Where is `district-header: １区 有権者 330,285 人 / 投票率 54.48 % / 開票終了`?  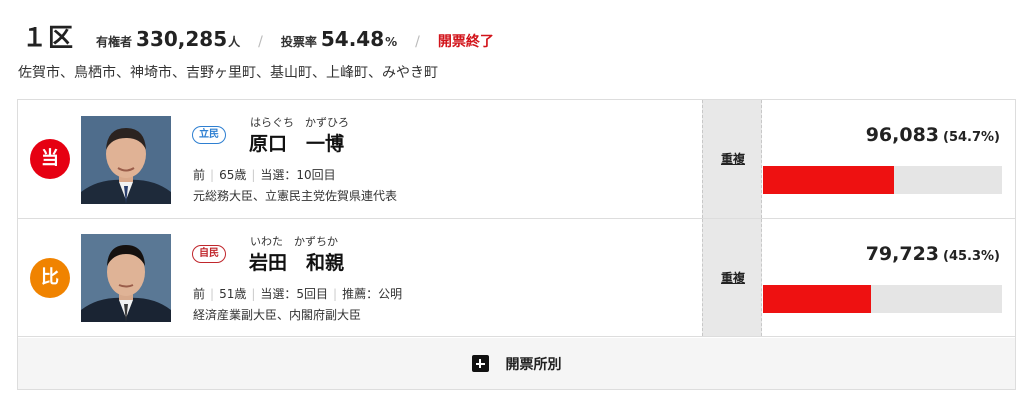 district-header: １区 有権者 330,285 人 / 投票率 54.48 % / 開票終了 is located at coordinates (258, 35).